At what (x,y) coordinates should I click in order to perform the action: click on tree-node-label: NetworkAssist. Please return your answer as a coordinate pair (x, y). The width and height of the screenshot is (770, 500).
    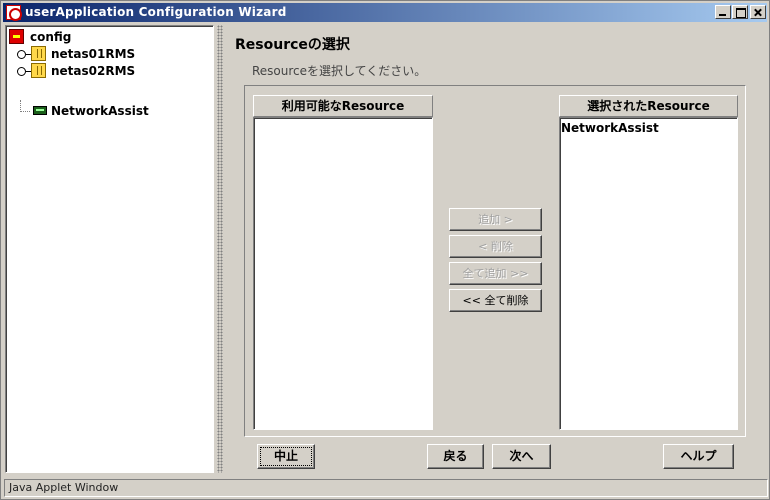
    Looking at the image, I should click on (100, 111).